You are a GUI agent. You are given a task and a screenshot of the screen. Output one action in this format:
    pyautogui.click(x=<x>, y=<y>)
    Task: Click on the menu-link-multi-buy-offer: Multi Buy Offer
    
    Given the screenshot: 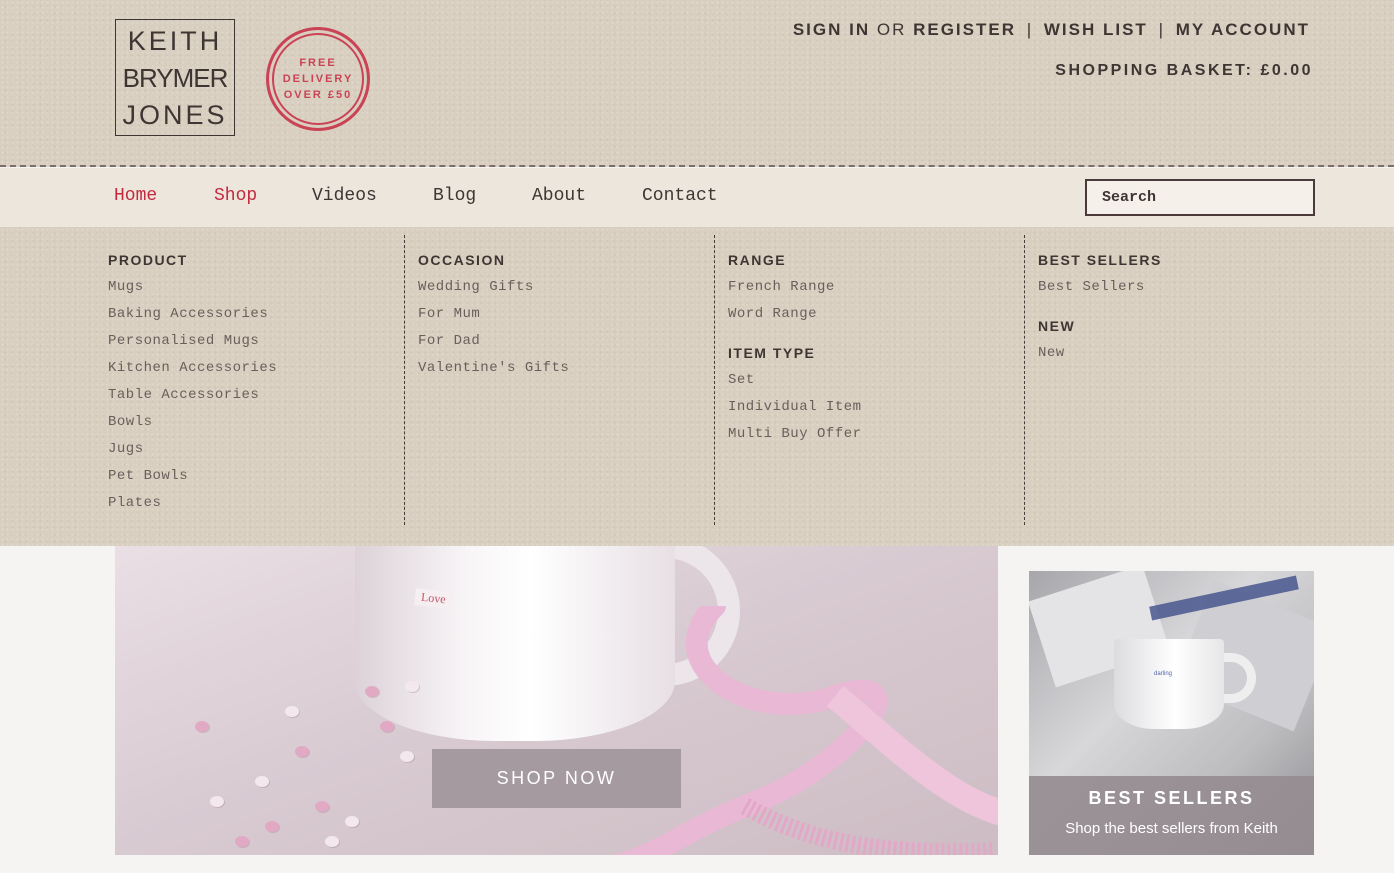 What is the action you would take?
    pyautogui.click(x=795, y=439)
    